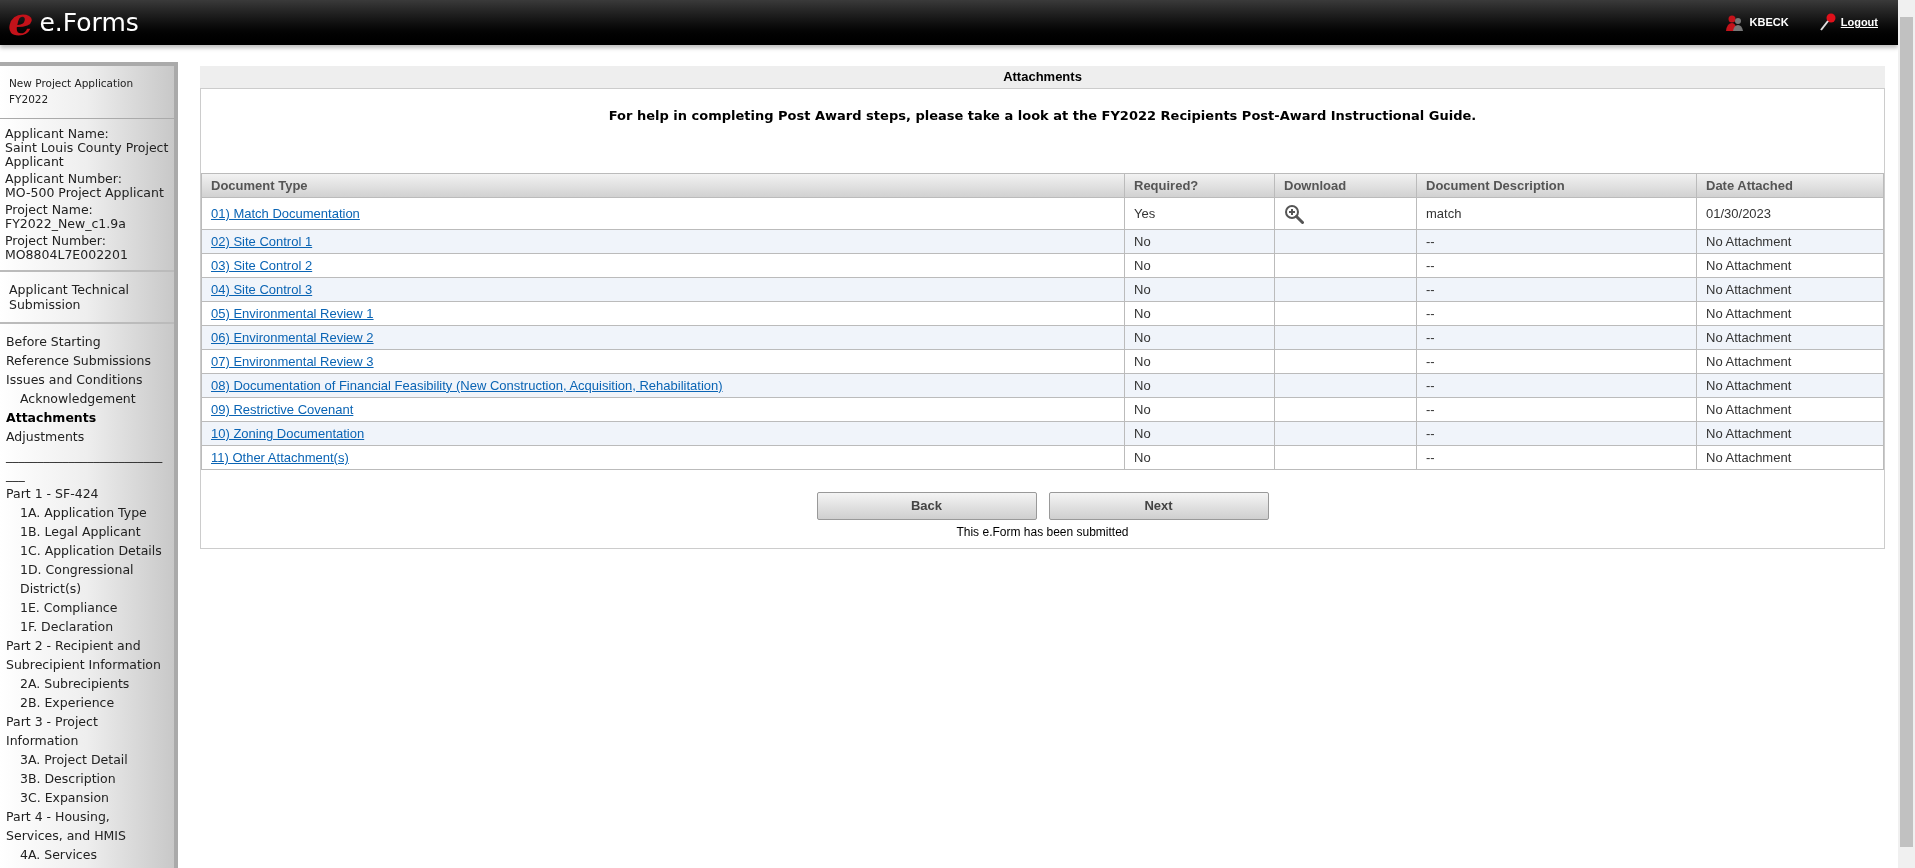 The image size is (1915, 868). What do you see at coordinates (87, 759) in the screenshot?
I see `sidebar-nav-link: 3A. Project Detail` at bounding box center [87, 759].